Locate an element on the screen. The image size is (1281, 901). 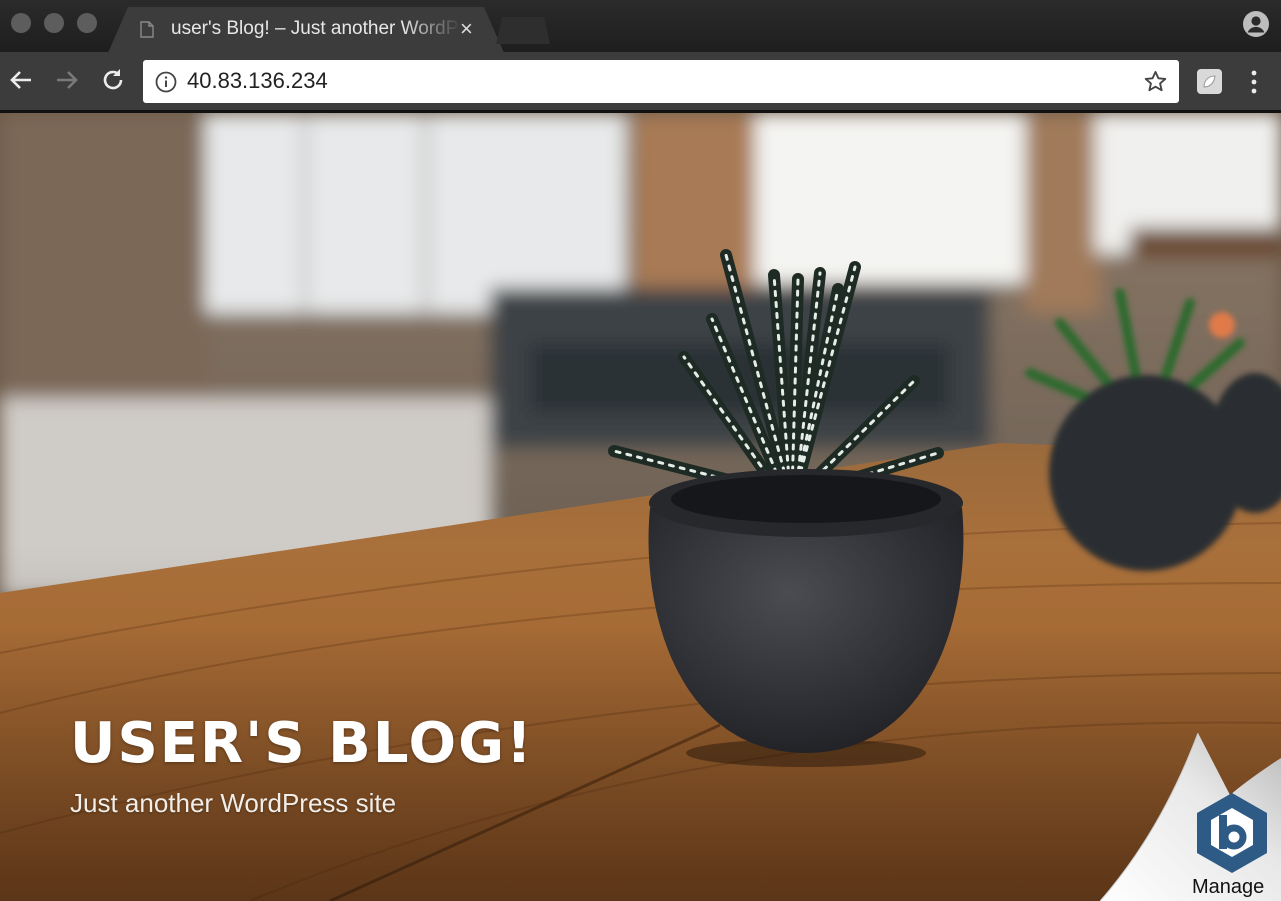
url-text: 40.83.136.234 is located at coordinates (257, 81).